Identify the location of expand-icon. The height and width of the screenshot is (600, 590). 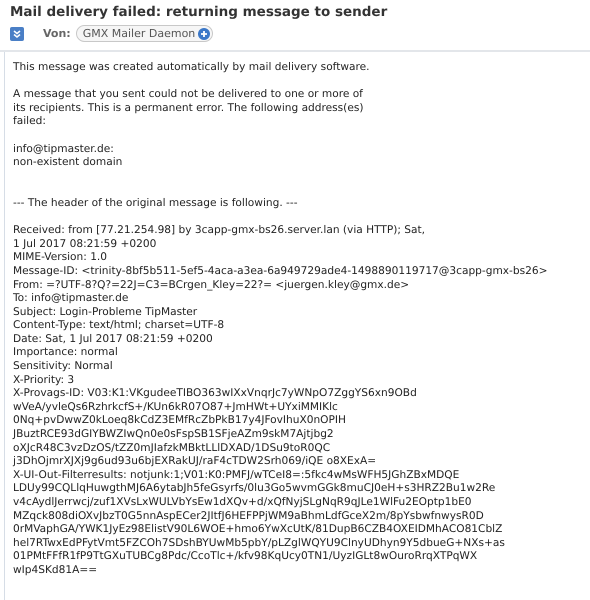
(17, 33).